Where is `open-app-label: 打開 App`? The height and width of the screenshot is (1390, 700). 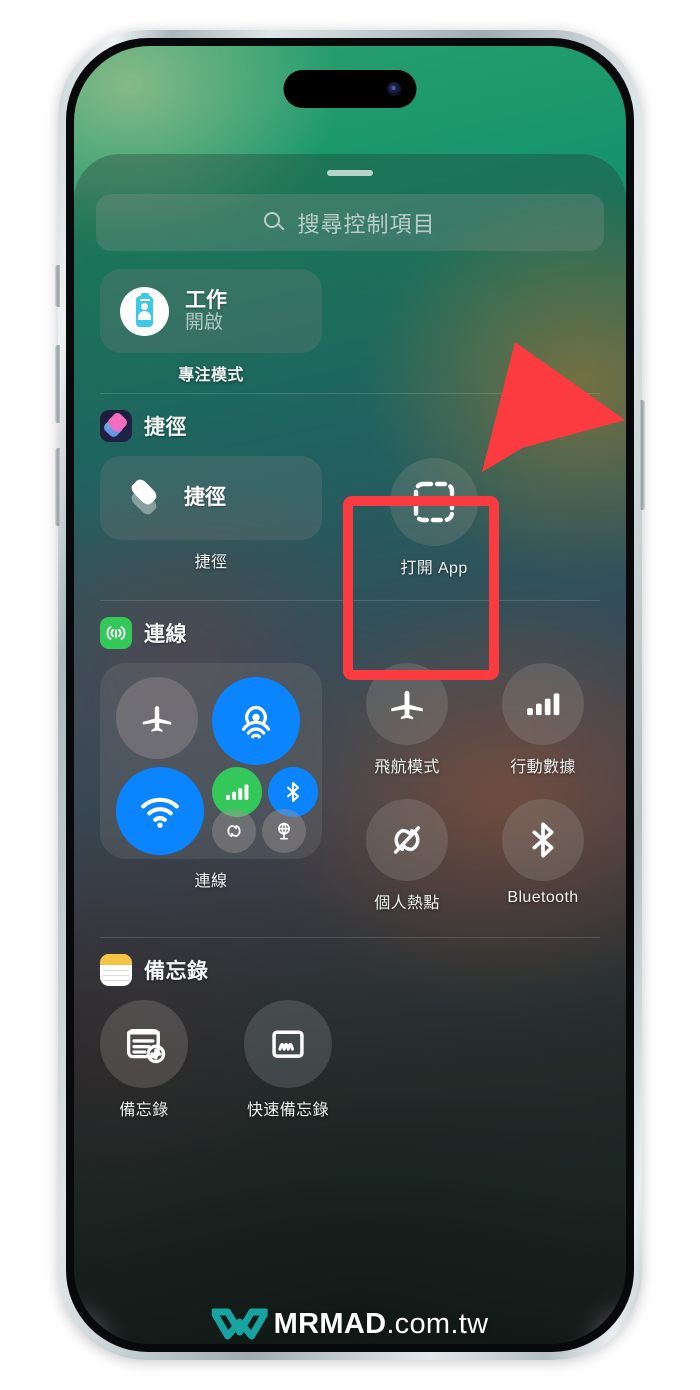 open-app-label: 打開 App is located at coordinates (434, 568).